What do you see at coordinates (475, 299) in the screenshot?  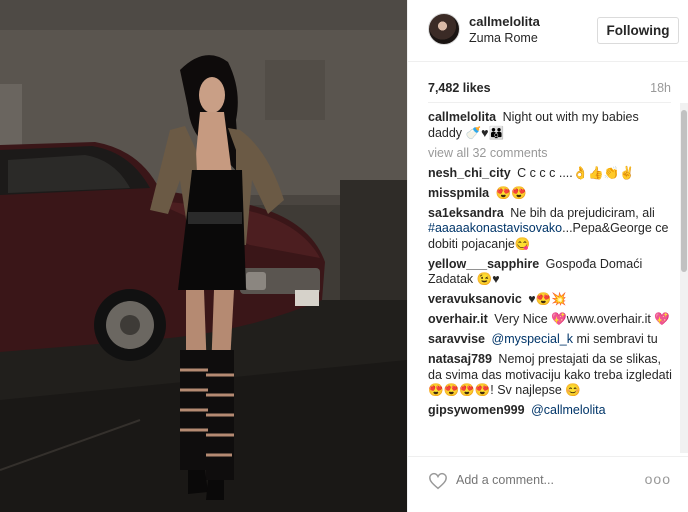 I see `comment-username: veravuksanovic` at bounding box center [475, 299].